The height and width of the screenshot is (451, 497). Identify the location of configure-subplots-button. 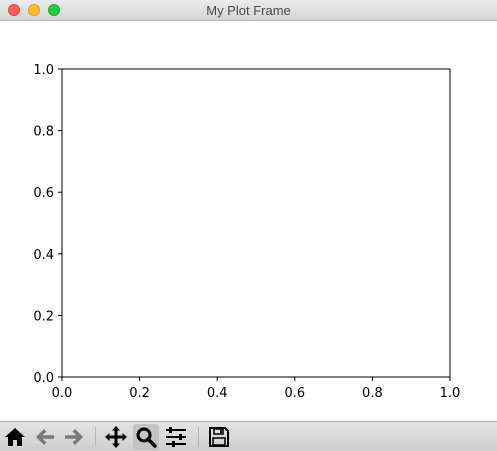
(176, 437).